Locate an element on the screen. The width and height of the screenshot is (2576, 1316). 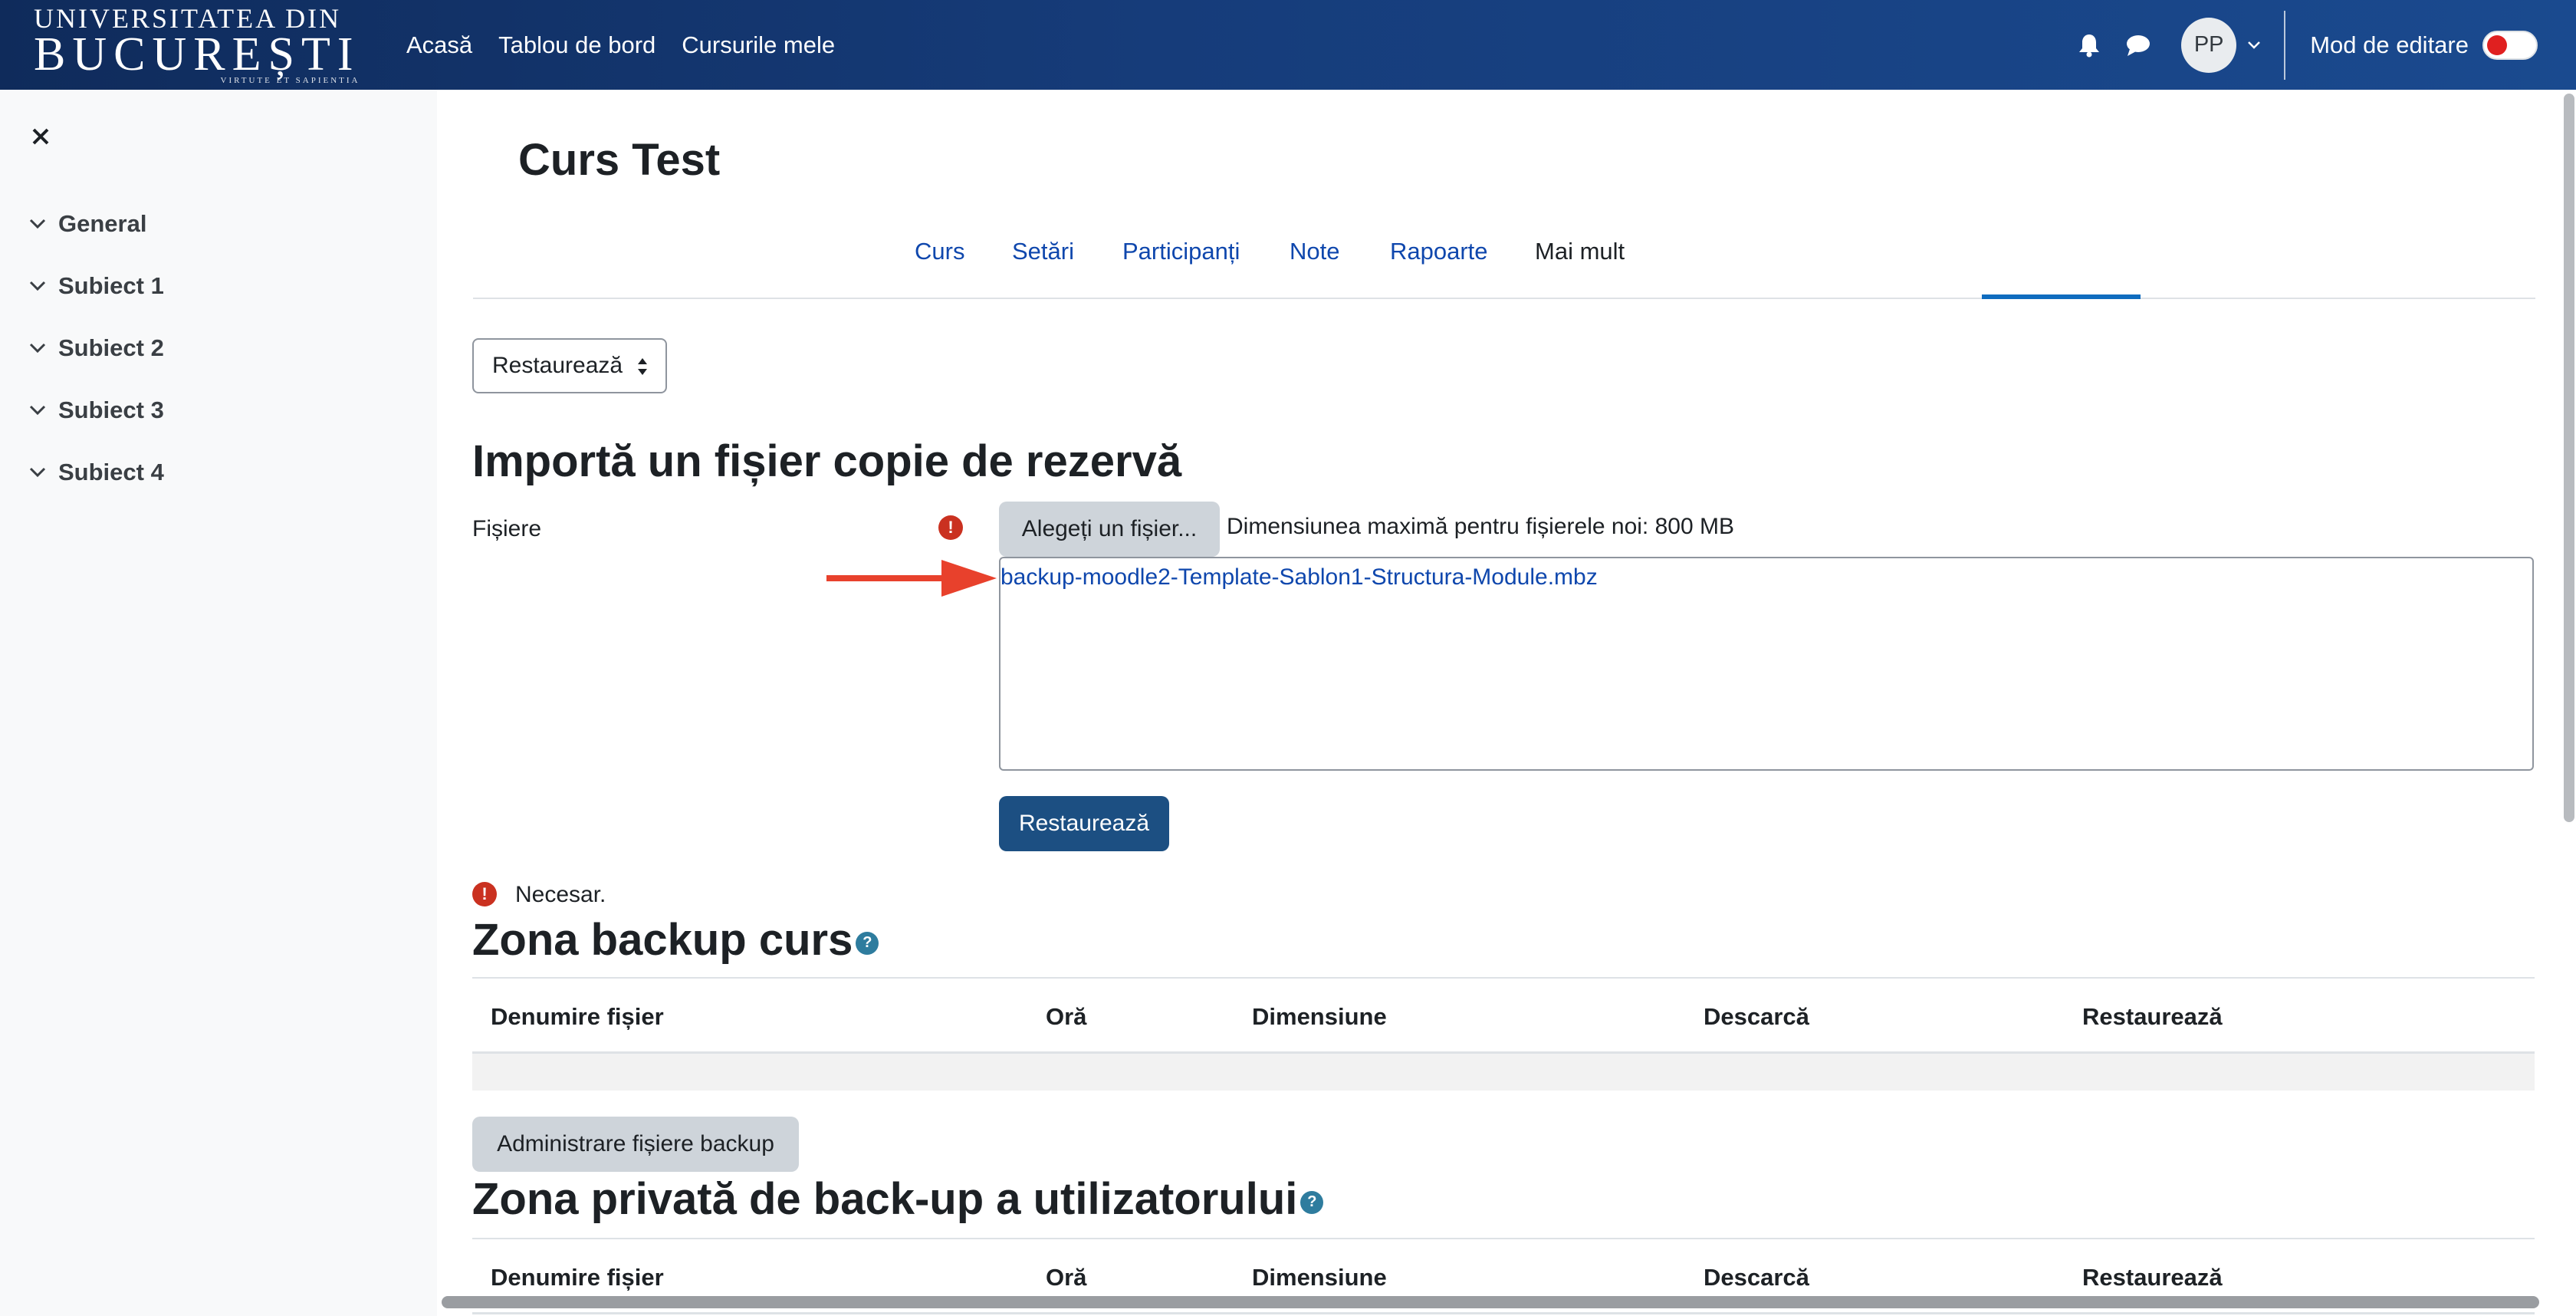
edit-mode-label: Mod de editare is located at coordinates (2389, 44).